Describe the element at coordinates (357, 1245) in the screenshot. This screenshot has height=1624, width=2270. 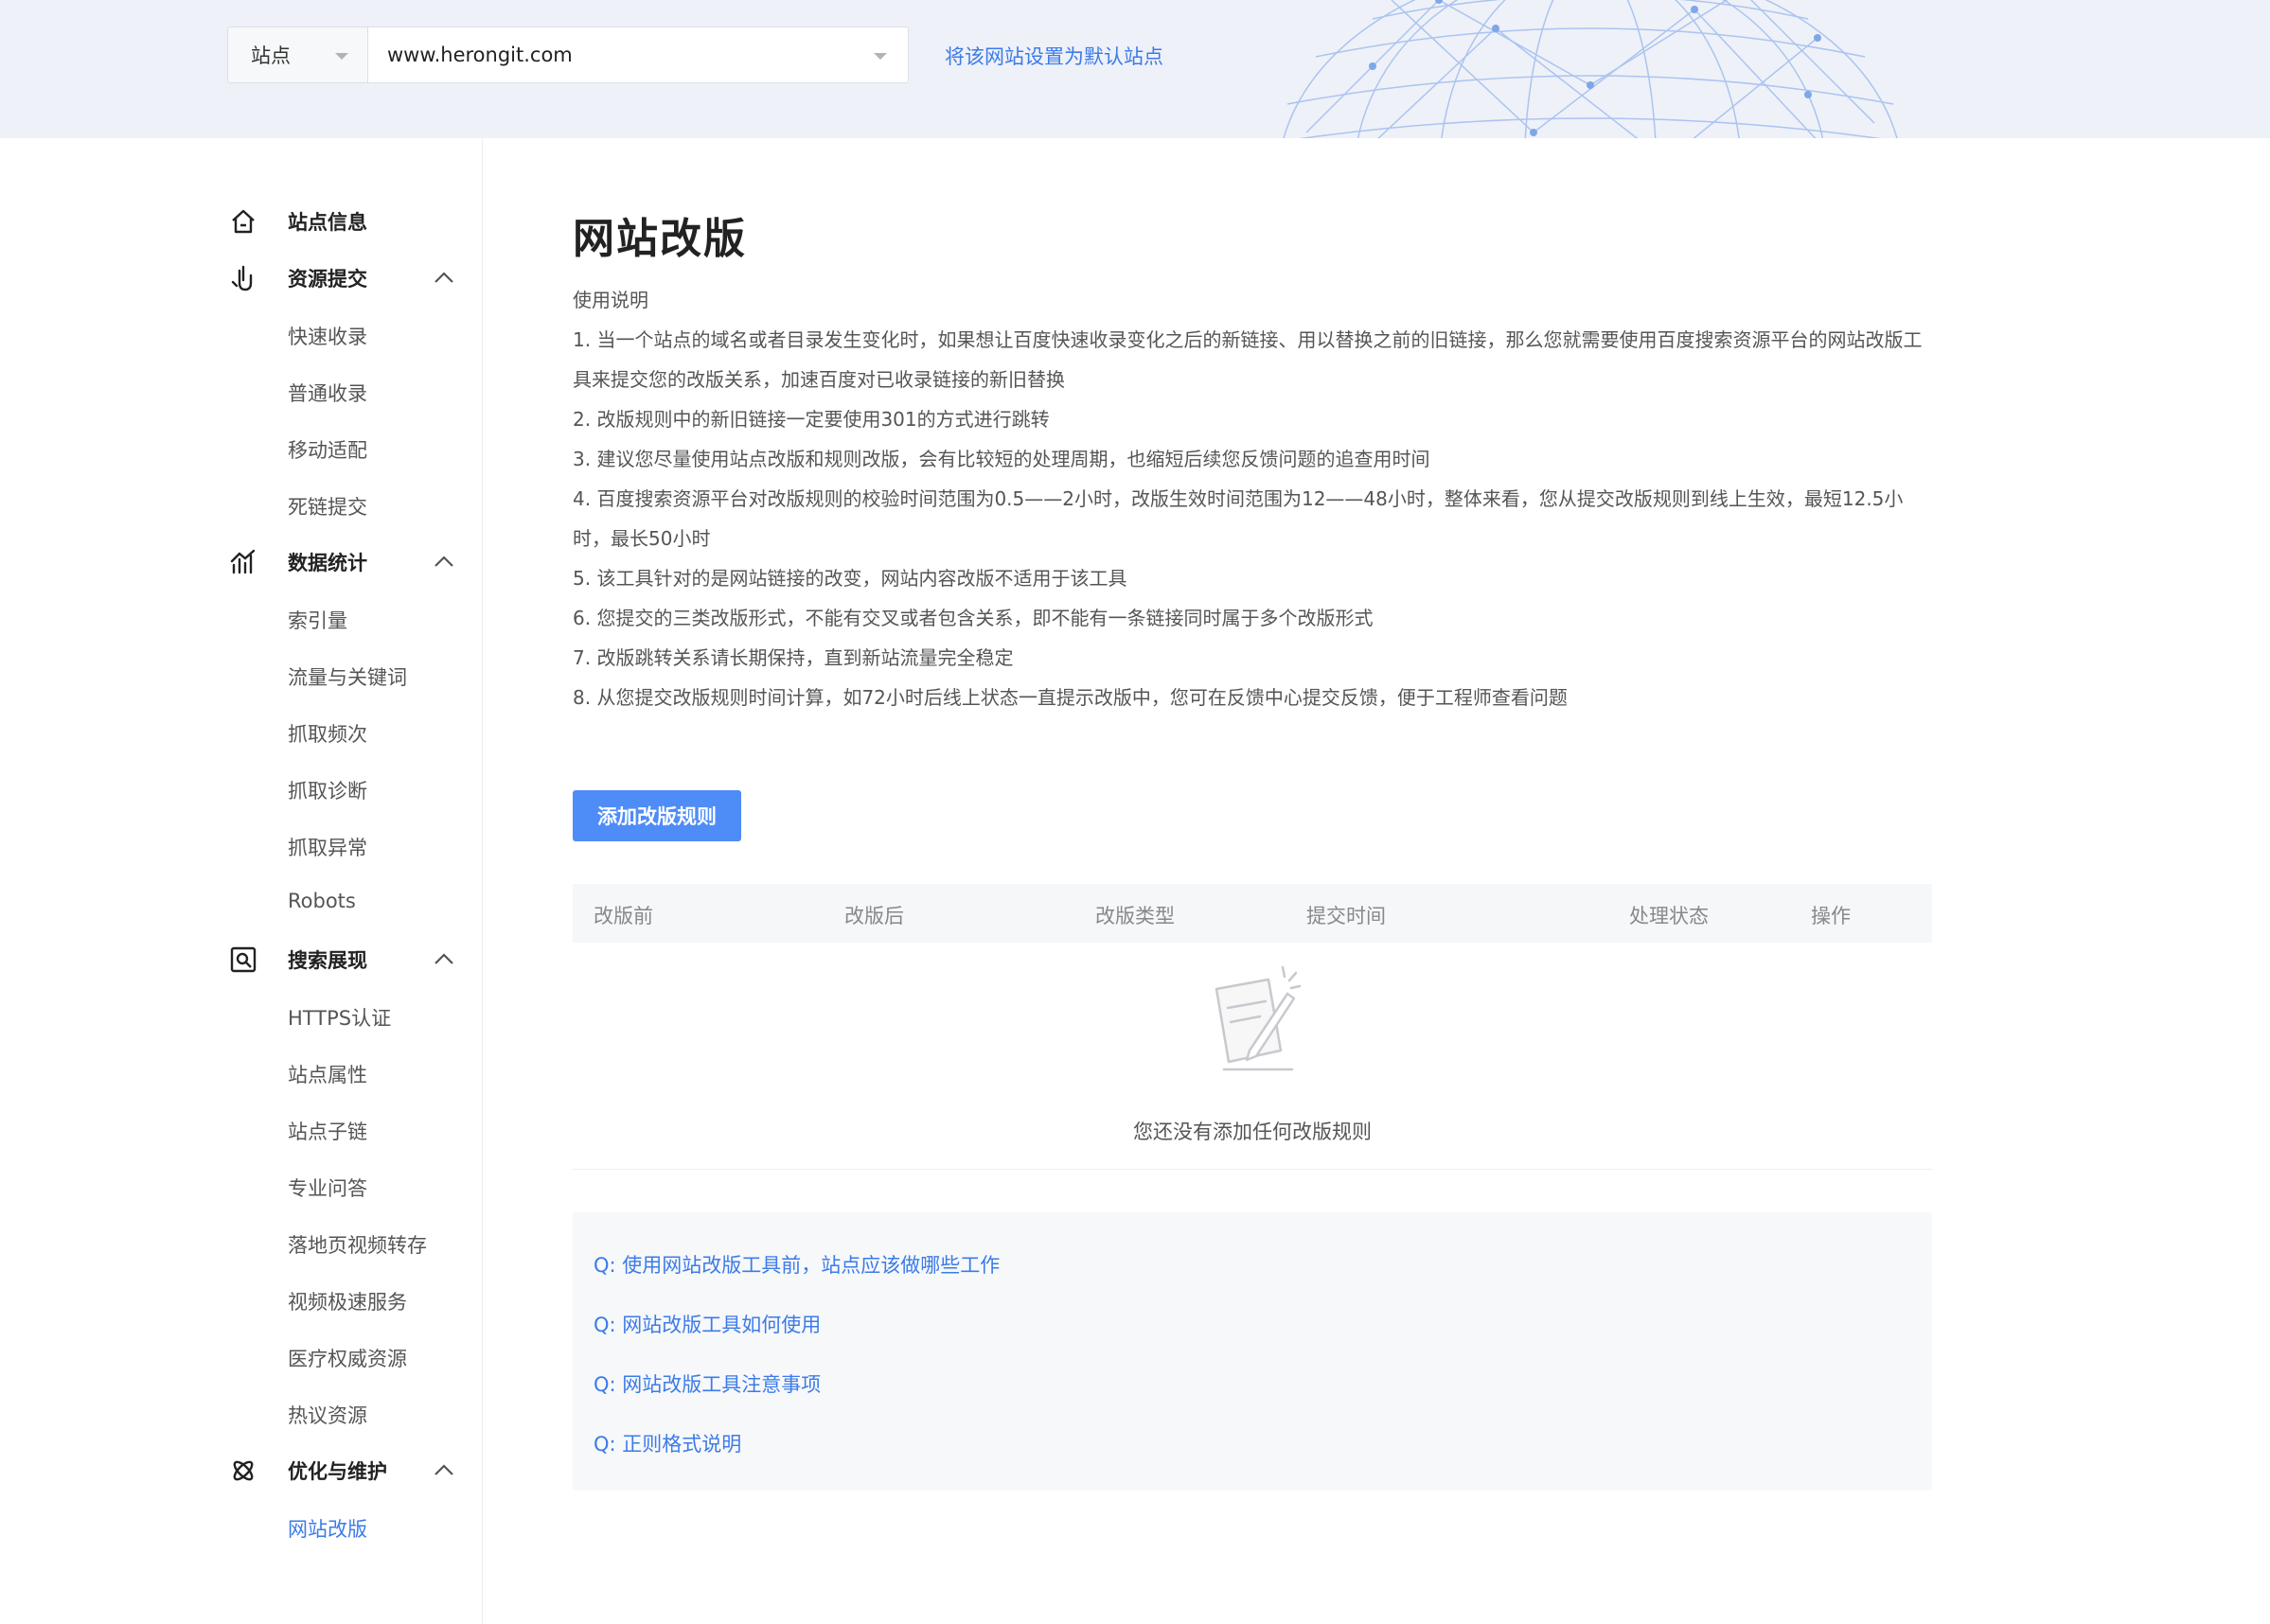
I see `sidebar-item-landing-video: 落地页视频转存` at that location.